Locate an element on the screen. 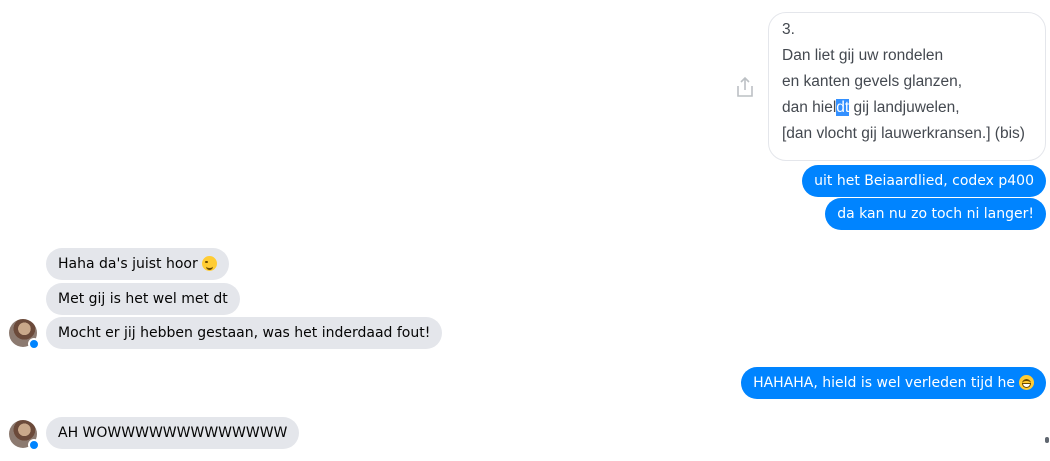 This screenshot has width=1050, height=461. outgoing-message: da kan nu zo toch ni langer! is located at coordinates (935, 214).